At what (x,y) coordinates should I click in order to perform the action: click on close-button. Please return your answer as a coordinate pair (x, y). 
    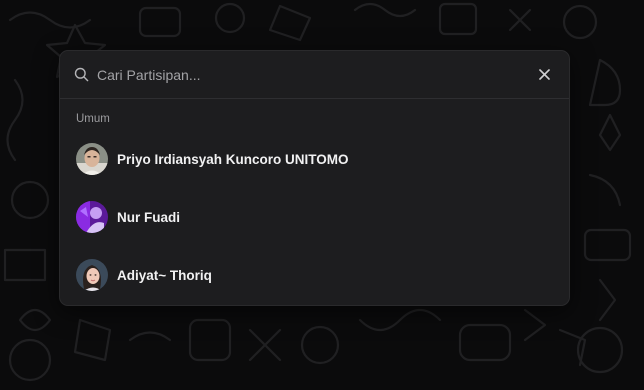
    Looking at the image, I should click on (544, 75).